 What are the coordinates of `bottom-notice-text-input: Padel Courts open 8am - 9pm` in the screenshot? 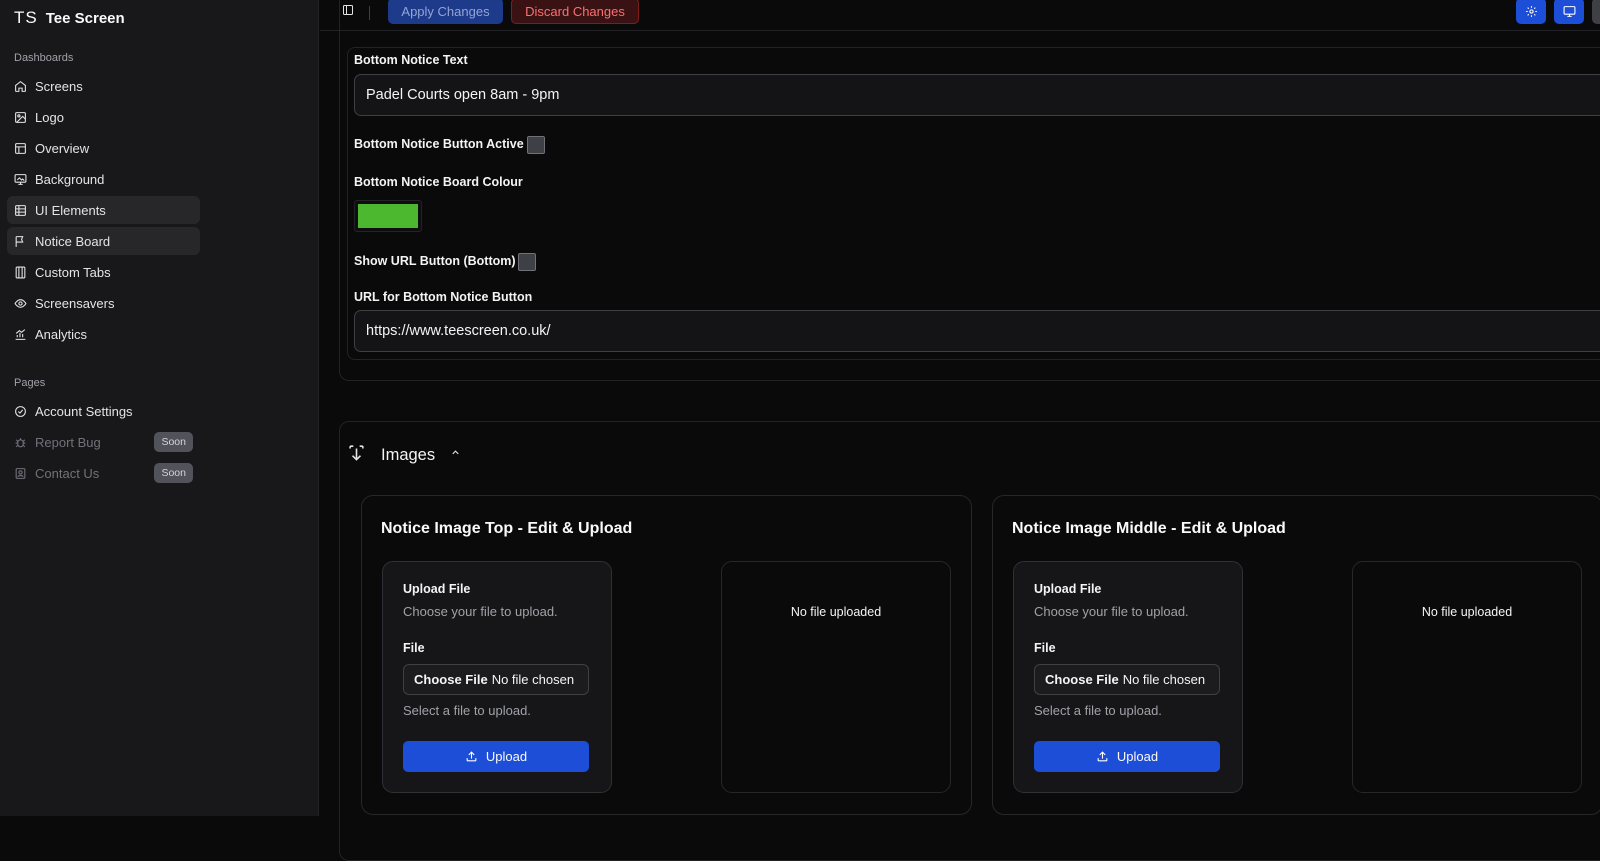 It's located at (977, 95).